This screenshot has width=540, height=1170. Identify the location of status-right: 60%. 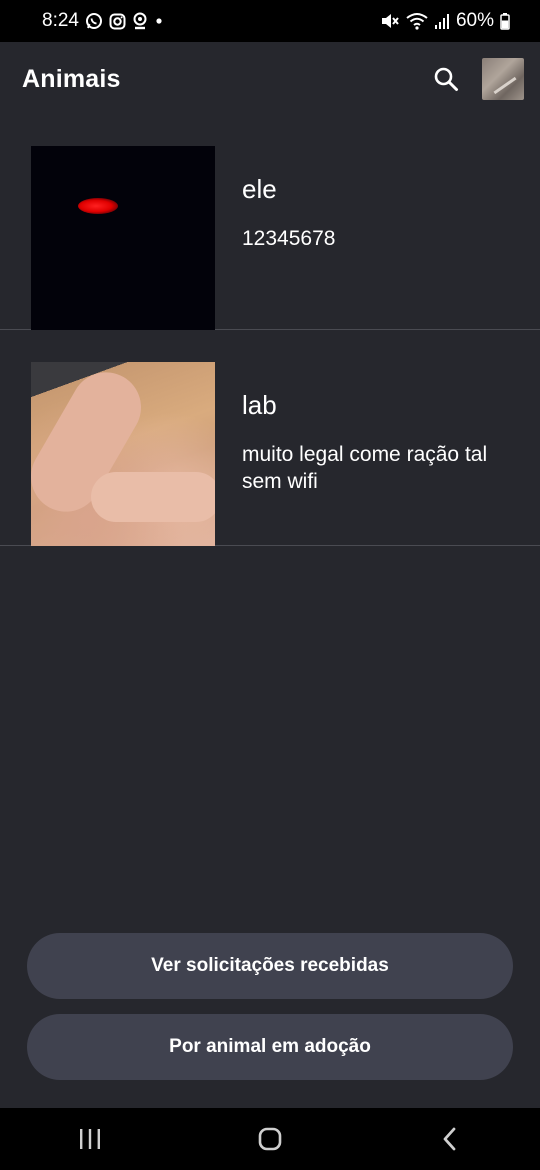
(445, 21).